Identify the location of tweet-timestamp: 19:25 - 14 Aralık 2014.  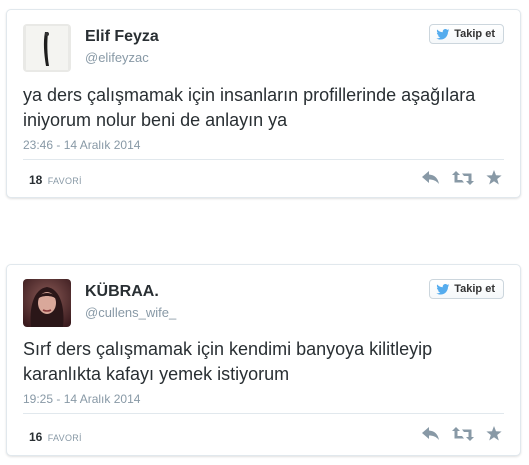
(81, 399).